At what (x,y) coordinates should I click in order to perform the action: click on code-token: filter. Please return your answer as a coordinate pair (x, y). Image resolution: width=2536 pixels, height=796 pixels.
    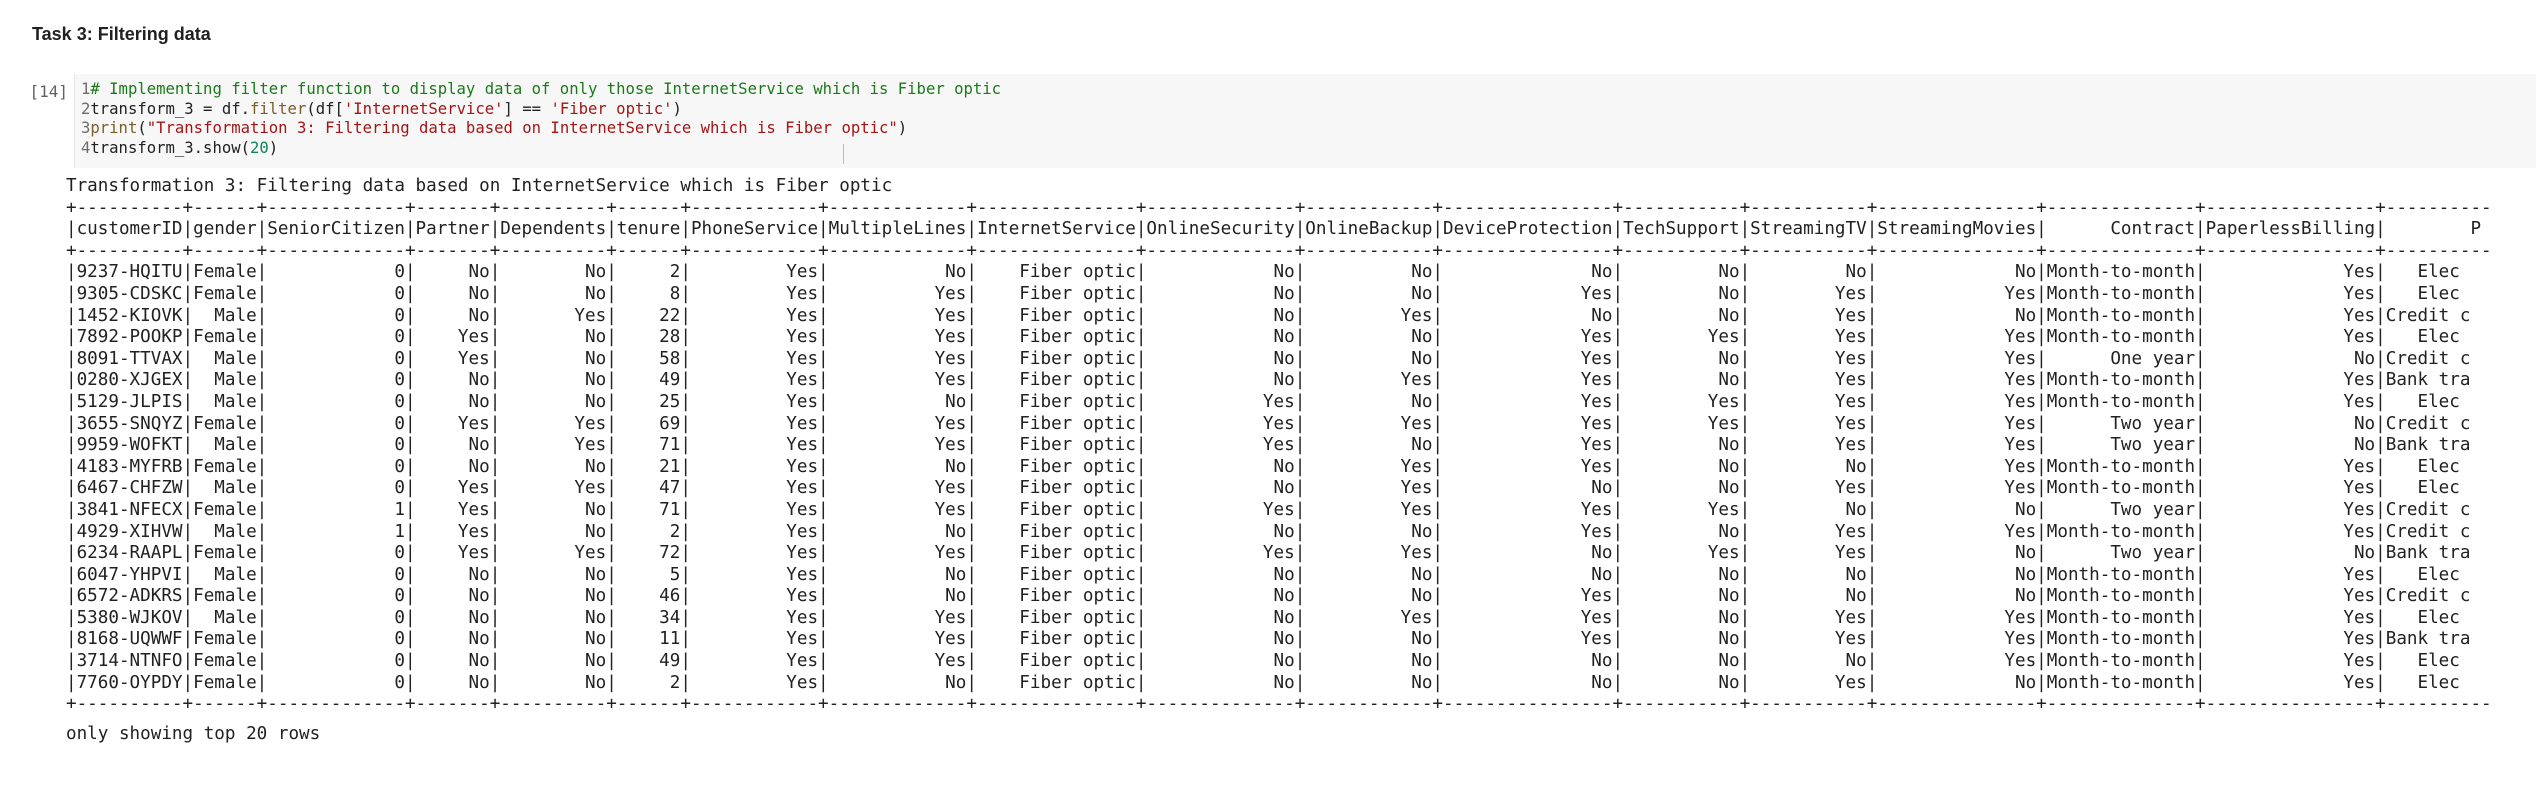
    Looking at the image, I should click on (278, 108).